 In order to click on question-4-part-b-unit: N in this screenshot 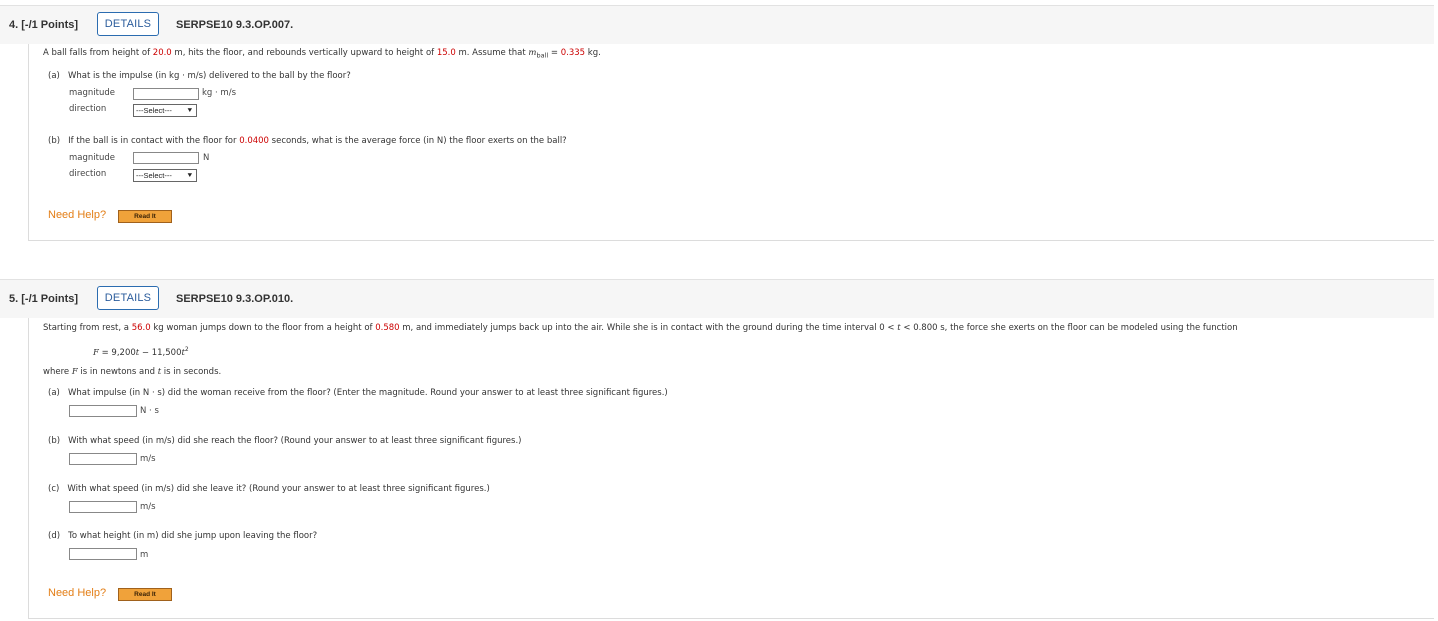, I will do `click(206, 158)`.